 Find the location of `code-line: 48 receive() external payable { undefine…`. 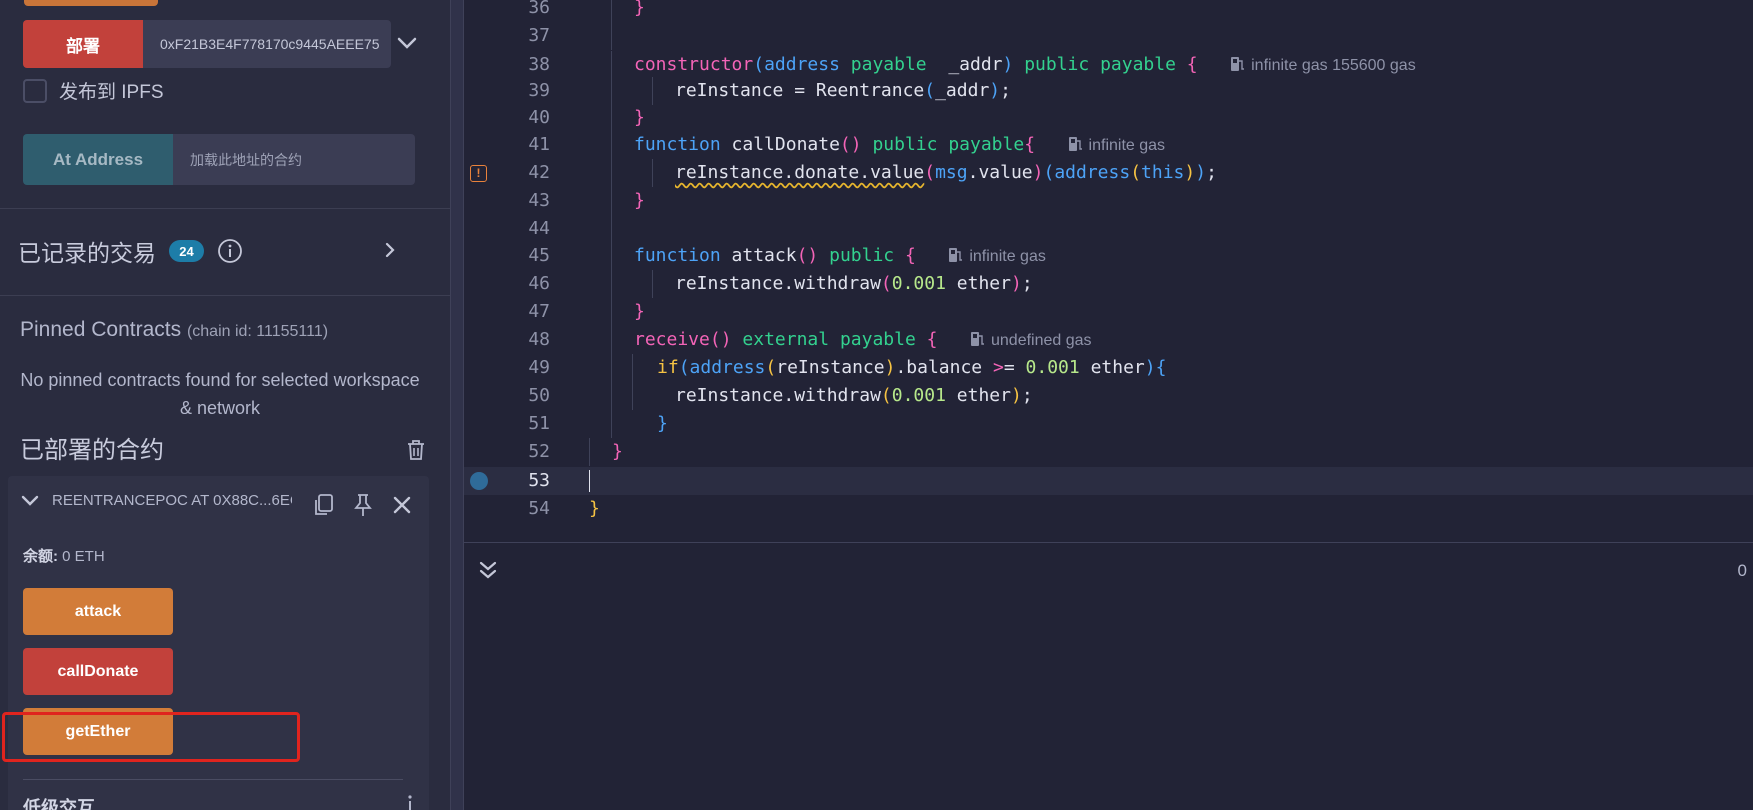

code-line: 48 receive() external payable { undefine… is located at coordinates (1108, 340).